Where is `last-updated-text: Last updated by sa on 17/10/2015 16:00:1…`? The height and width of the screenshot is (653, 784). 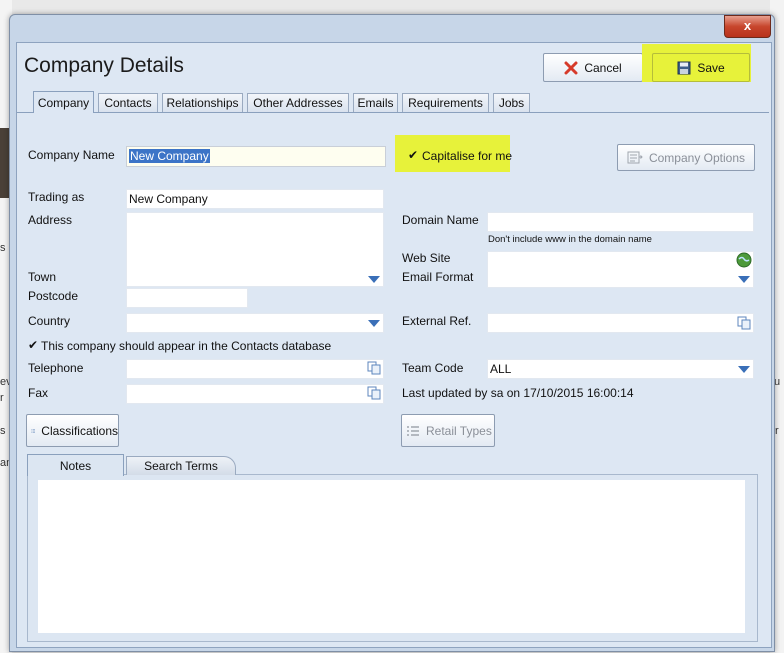
last-updated-text: Last updated by sa on 17/10/2015 16:00:1… is located at coordinates (518, 393).